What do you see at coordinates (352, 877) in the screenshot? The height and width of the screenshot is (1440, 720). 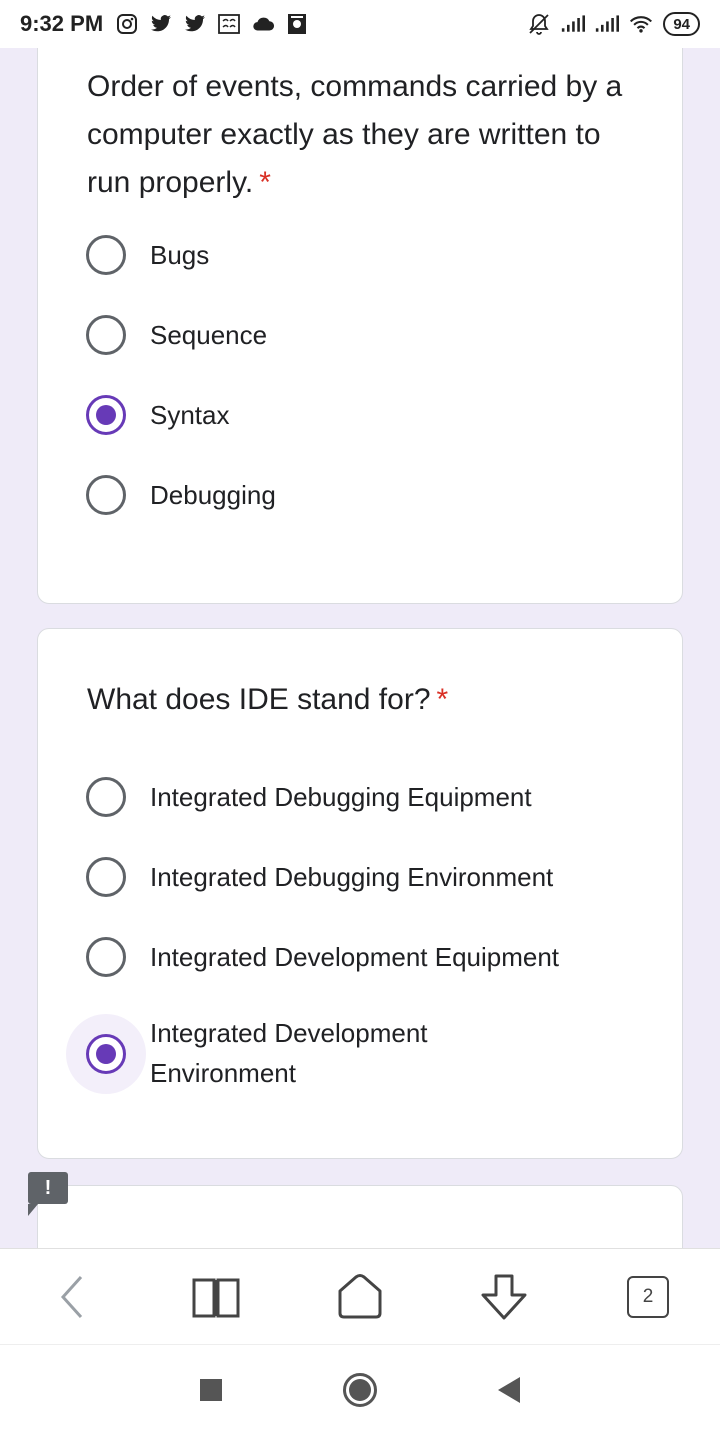 I see `option-label: Integrated Debugging Environment` at bounding box center [352, 877].